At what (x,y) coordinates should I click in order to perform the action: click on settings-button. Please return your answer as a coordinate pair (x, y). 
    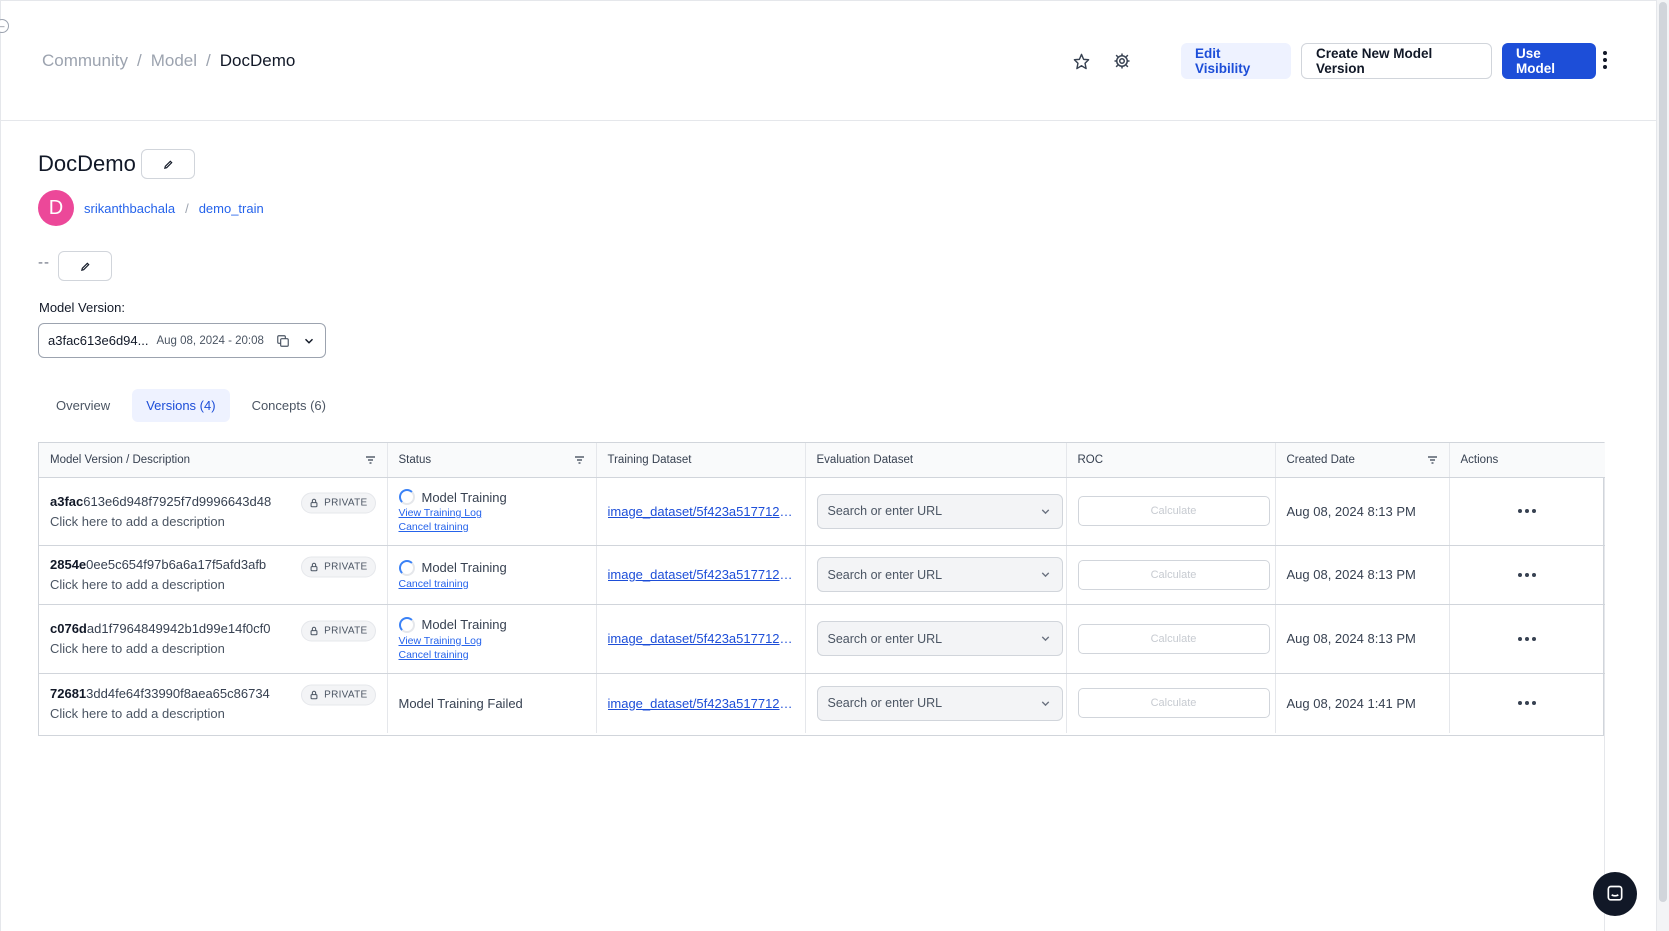
    Looking at the image, I should click on (1122, 61).